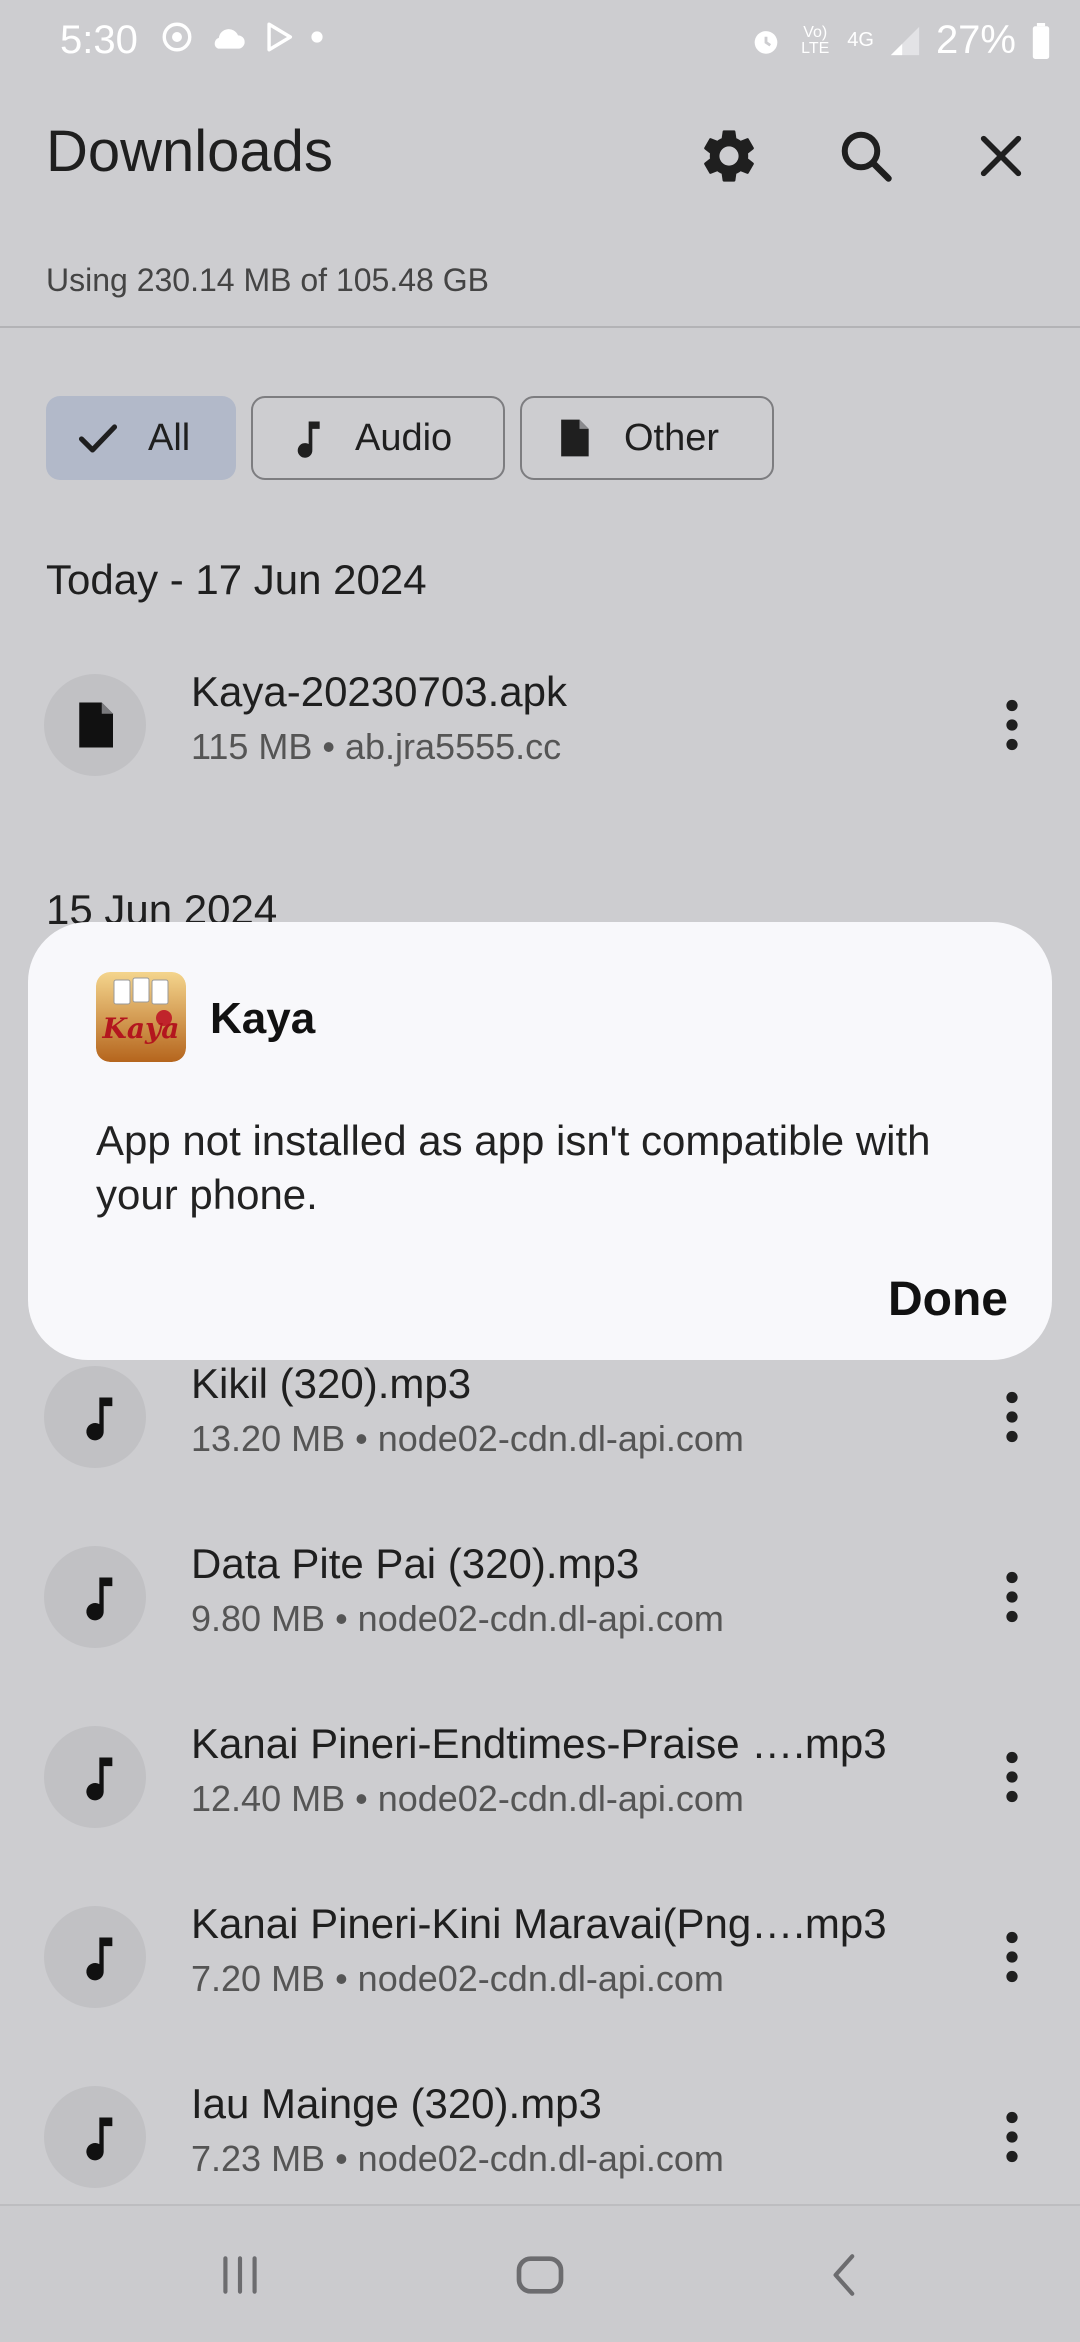  I want to click on status-bar: 5:30 Vo) LTE 4G 27%, so click(540, 42).